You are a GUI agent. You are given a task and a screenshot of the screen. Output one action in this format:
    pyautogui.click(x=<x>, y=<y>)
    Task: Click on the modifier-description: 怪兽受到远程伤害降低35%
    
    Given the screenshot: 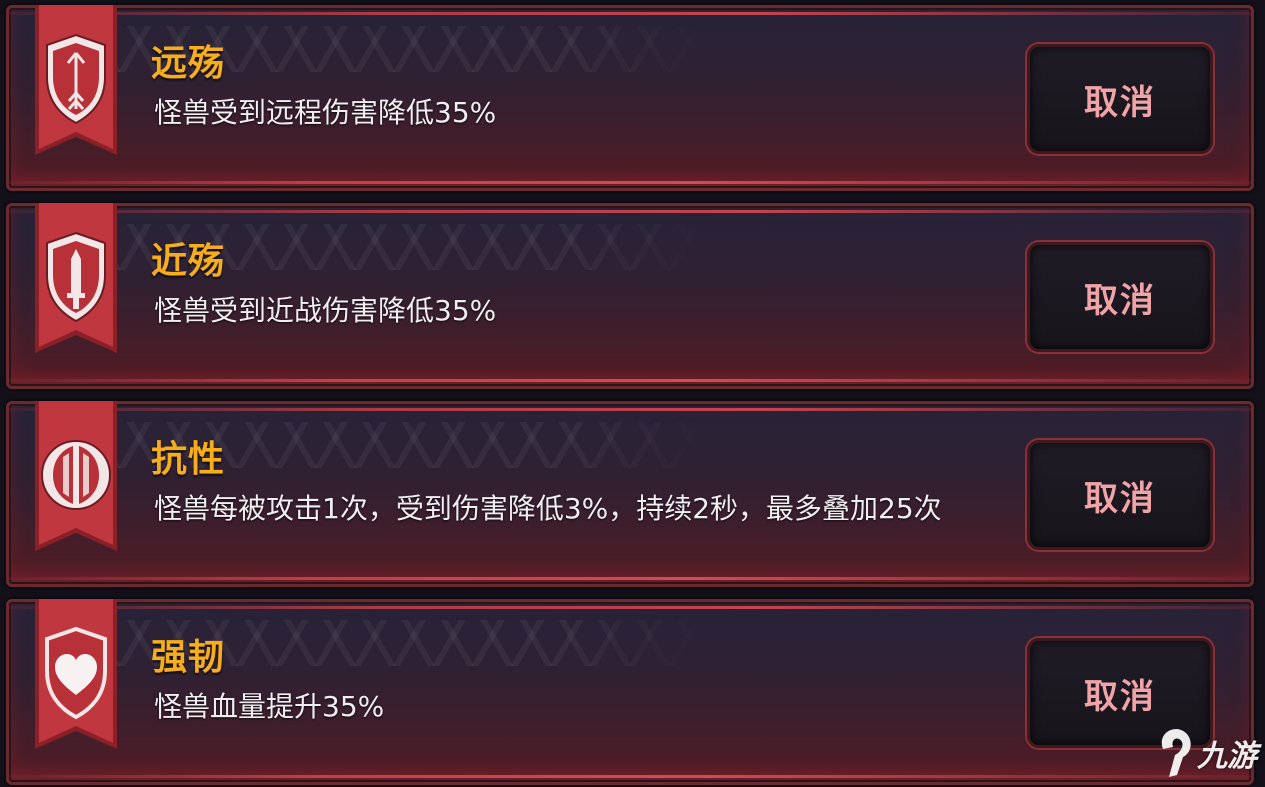 What is the action you would take?
    pyautogui.click(x=325, y=112)
    